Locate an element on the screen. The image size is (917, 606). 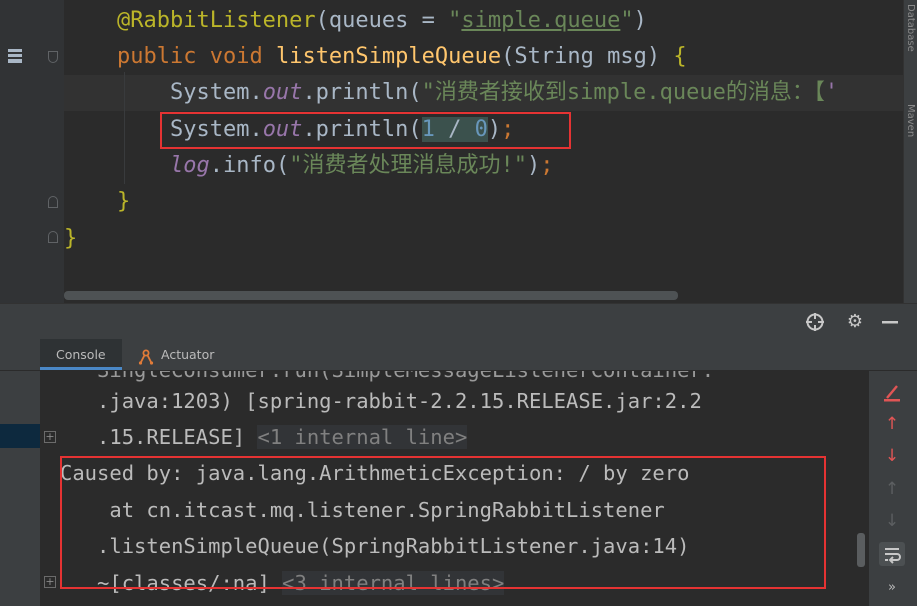
tool-window-header: ⚙ is located at coordinates (458, 321).